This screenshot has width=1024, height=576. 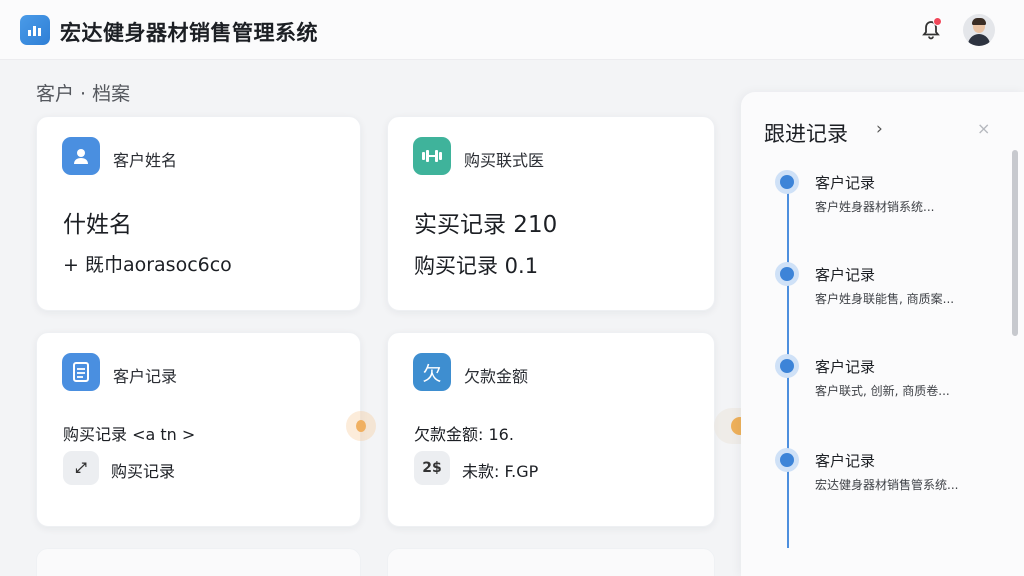 I want to click on app-title: 宏达健身器材销售管理系统, so click(x=189, y=33).